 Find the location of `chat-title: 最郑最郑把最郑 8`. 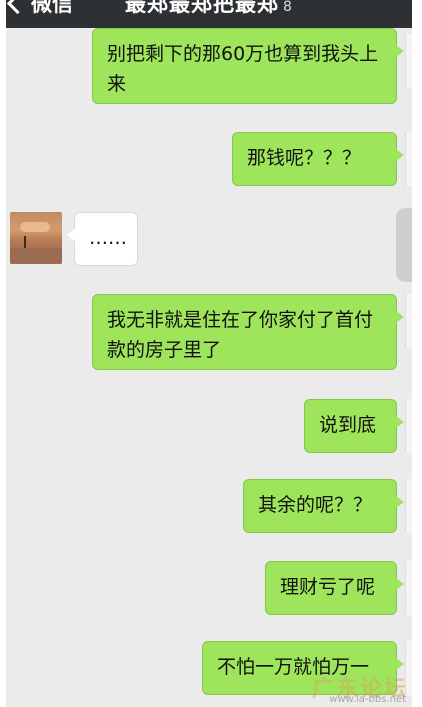

chat-title: 最郑最郑把最郑 8 is located at coordinates (209, 9).